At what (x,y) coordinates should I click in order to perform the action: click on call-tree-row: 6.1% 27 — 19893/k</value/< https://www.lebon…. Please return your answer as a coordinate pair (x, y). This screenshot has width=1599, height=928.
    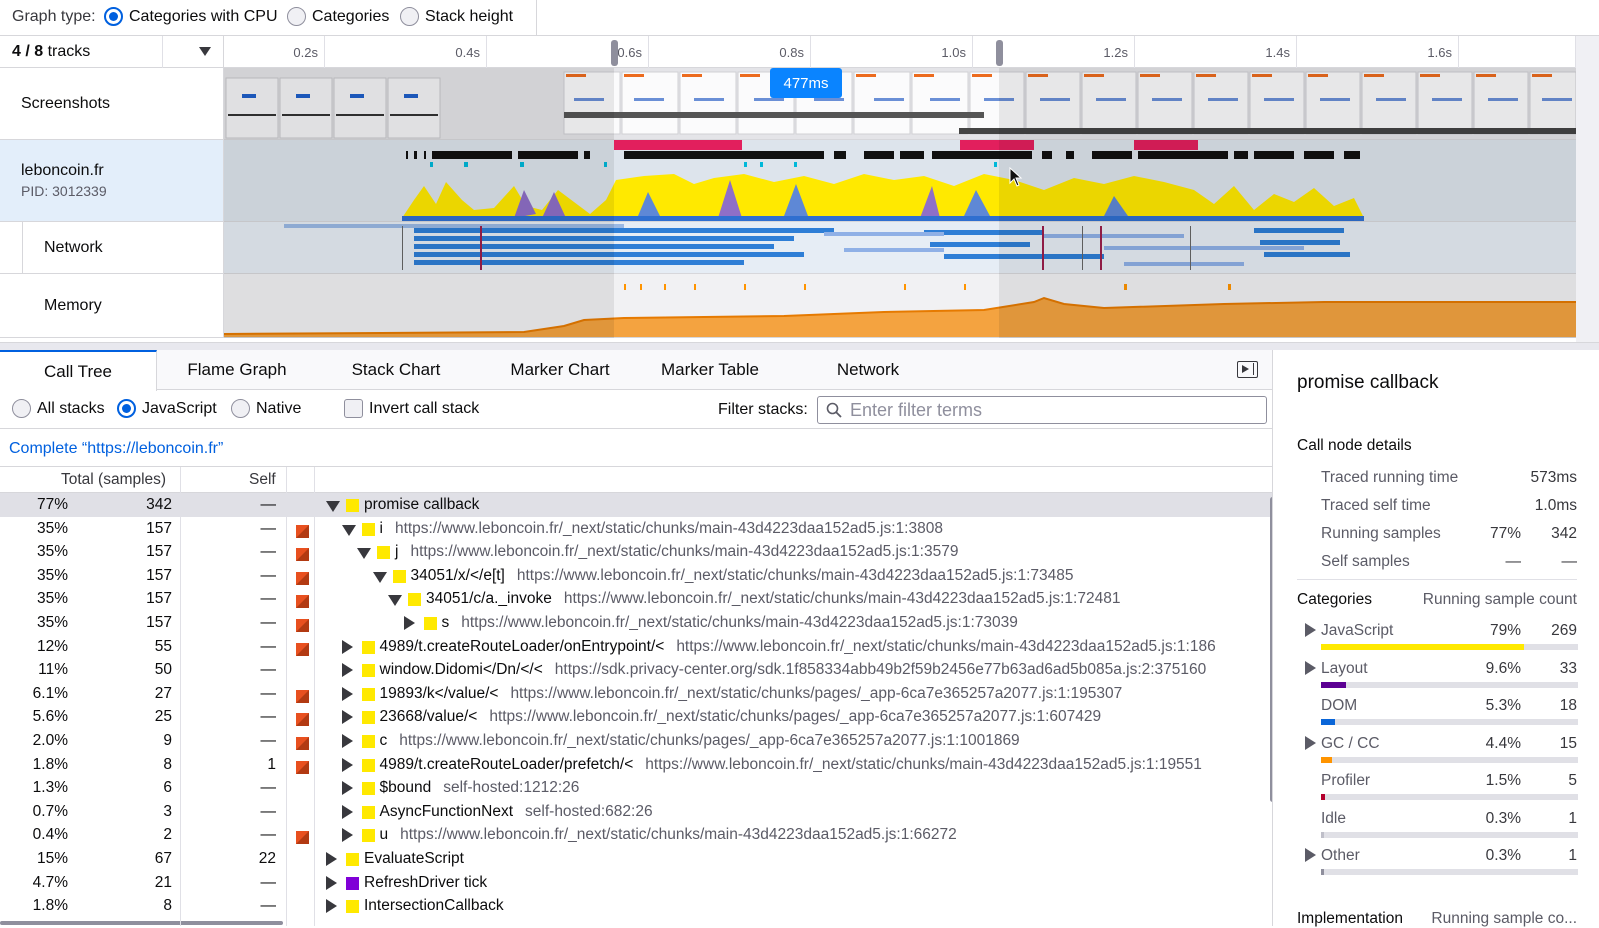
    Looking at the image, I should click on (636, 694).